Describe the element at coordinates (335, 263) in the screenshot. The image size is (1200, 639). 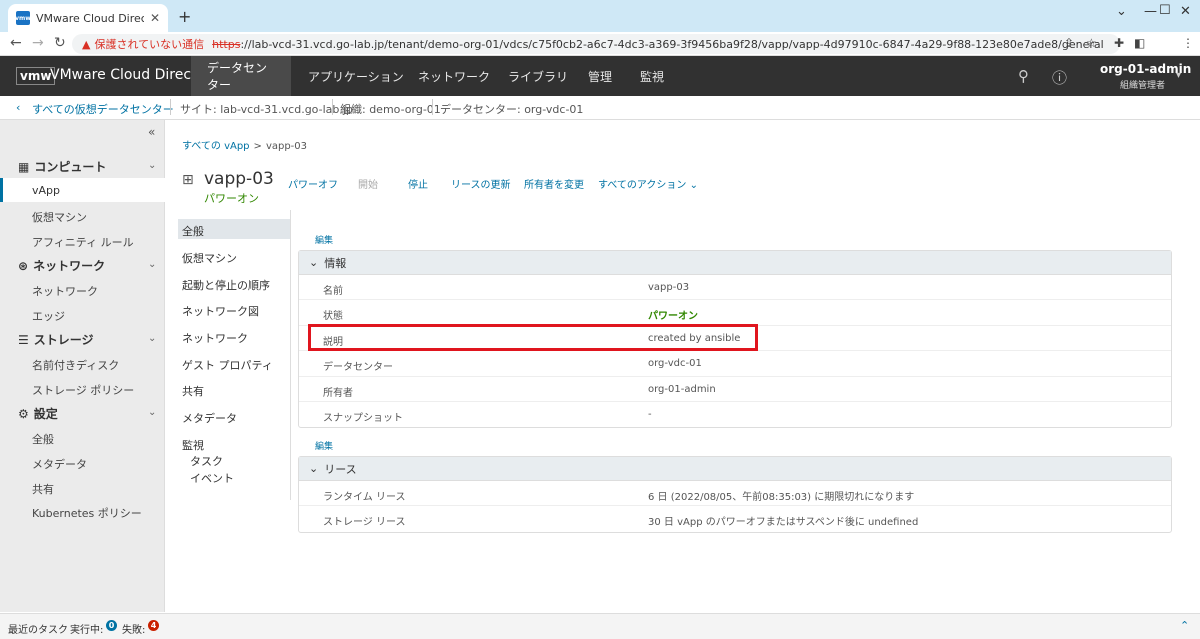
I see `section-title: 情報` at that location.